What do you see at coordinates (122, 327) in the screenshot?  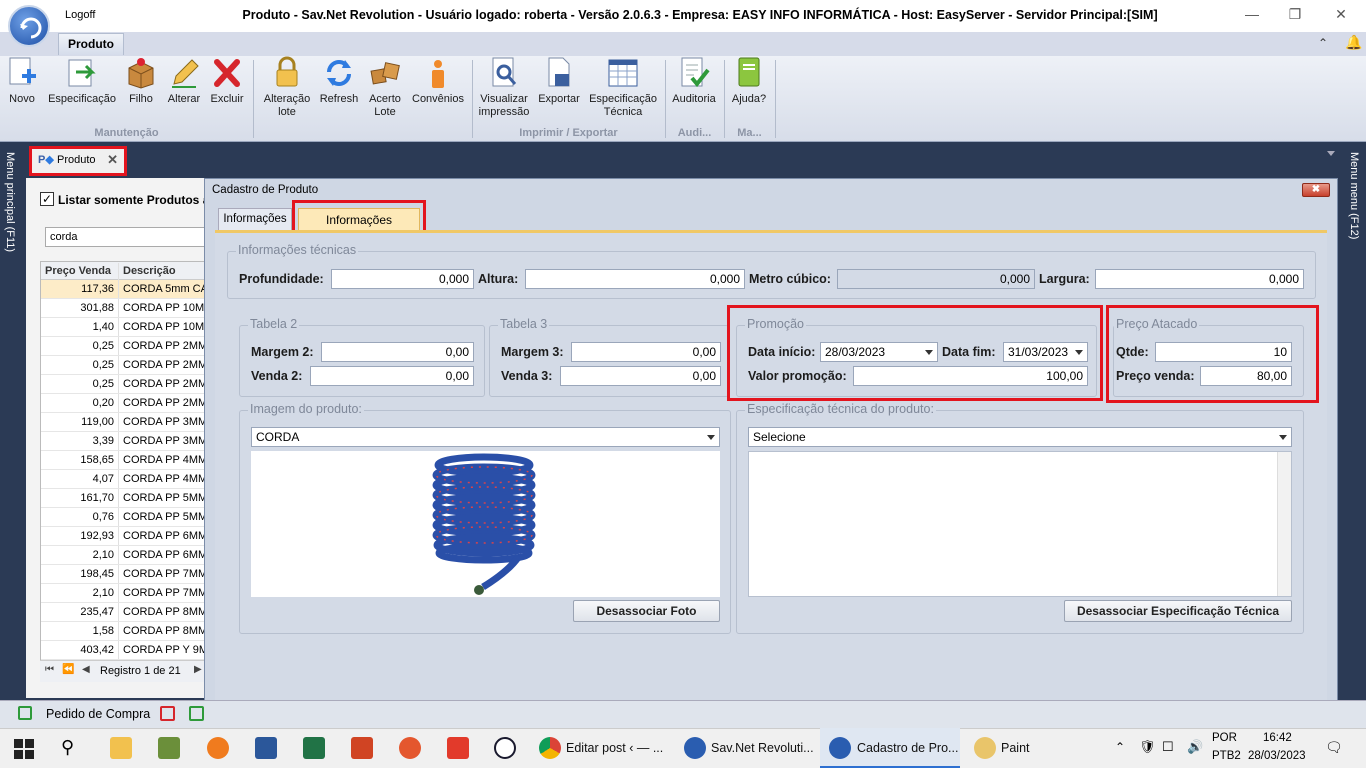 I see `table-row: 1,40 CORDA PP 10MM` at bounding box center [122, 327].